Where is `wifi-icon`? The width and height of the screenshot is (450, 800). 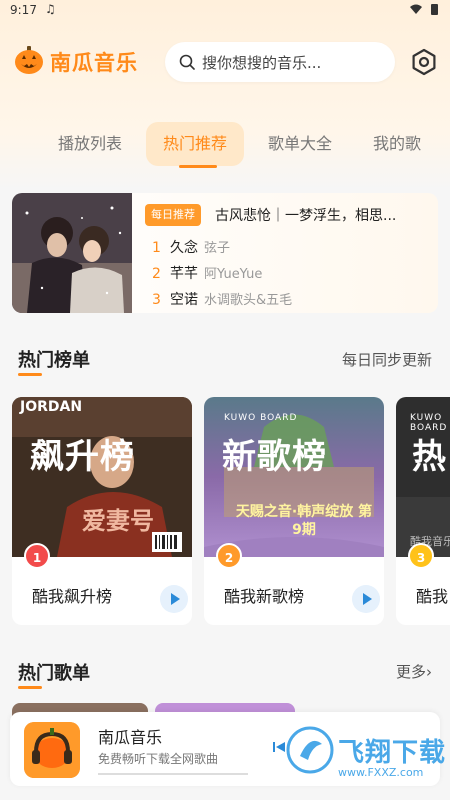 wifi-icon is located at coordinates (416, 9).